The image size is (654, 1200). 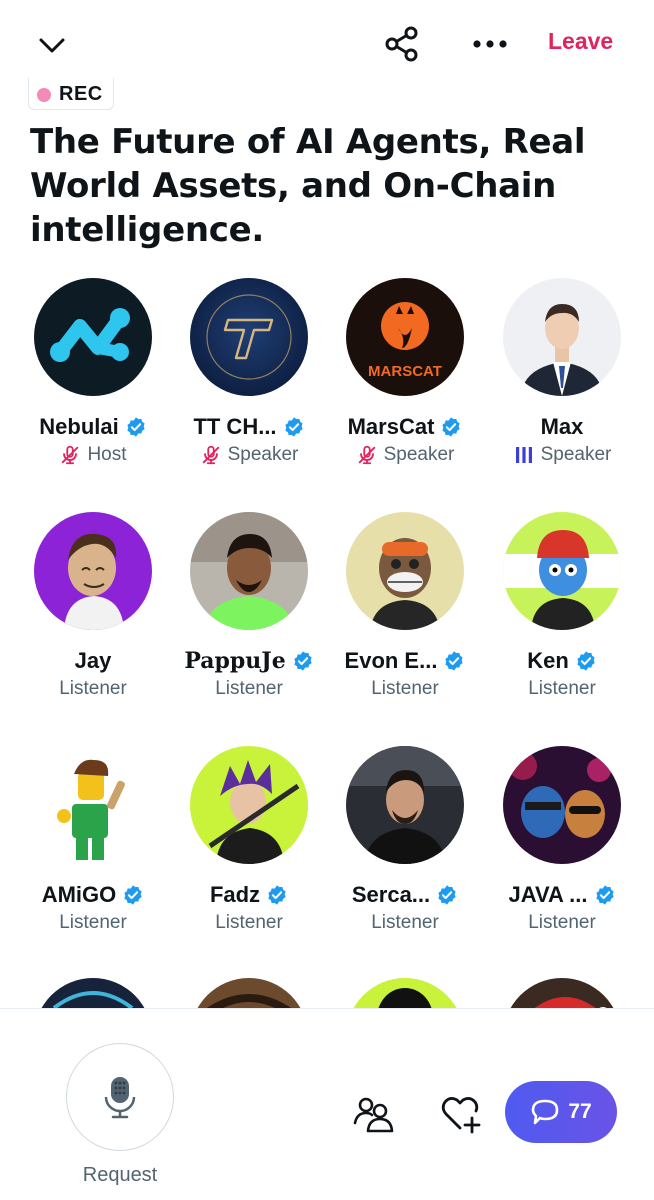 I want to click on participant-fadz: Fadz Listener, so click(x=249, y=841).